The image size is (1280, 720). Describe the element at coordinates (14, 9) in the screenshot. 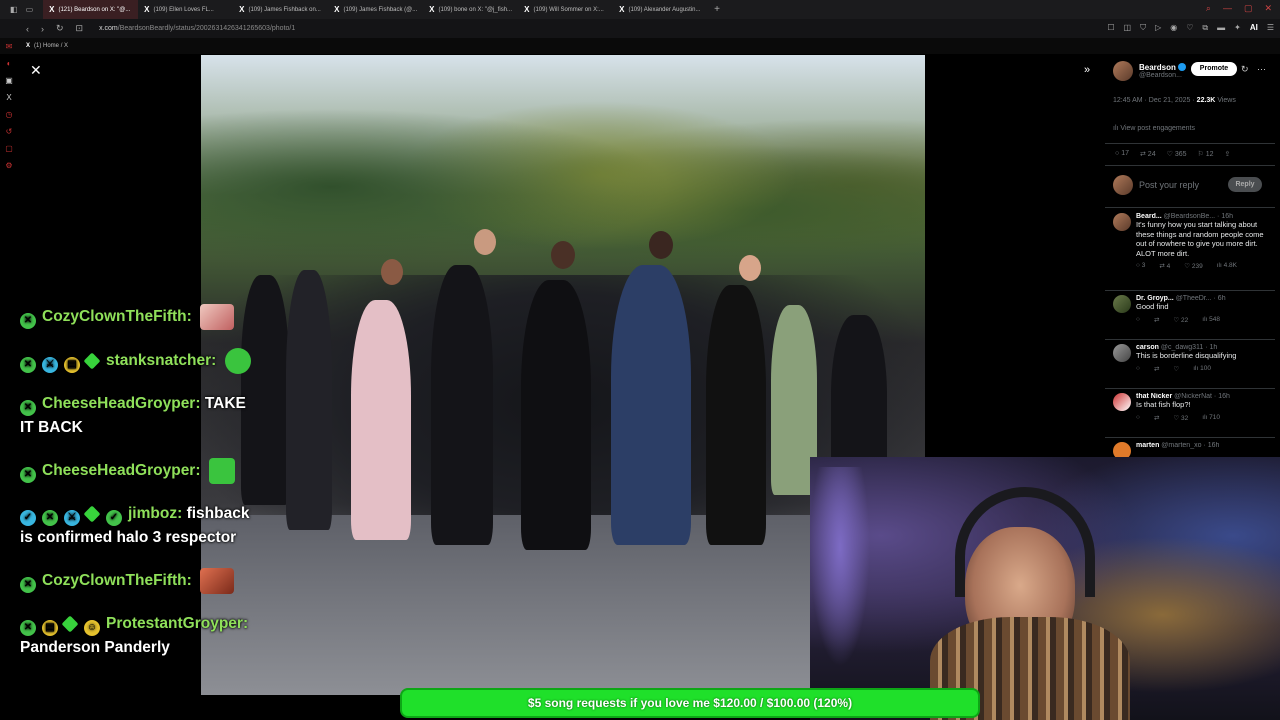

I see `workspace-icon: ◧` at that location.